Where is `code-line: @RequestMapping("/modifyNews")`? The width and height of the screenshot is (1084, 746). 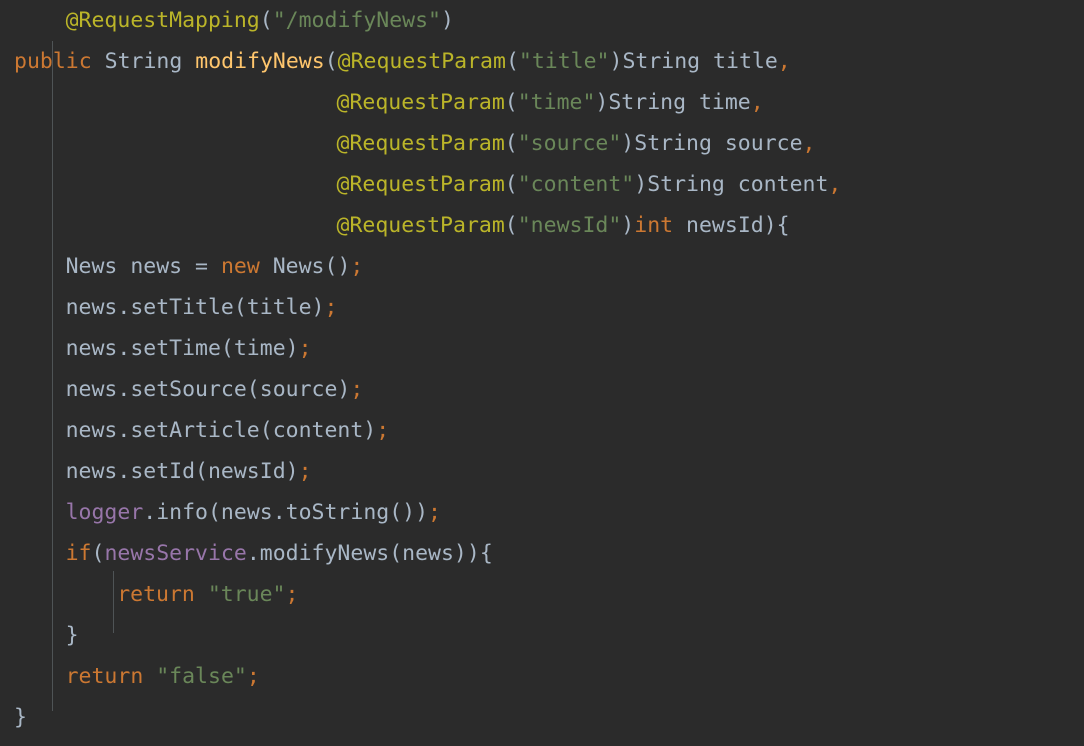 code-line: @RequestMapping("/modifyNews") is located at coordinates (542, 20).